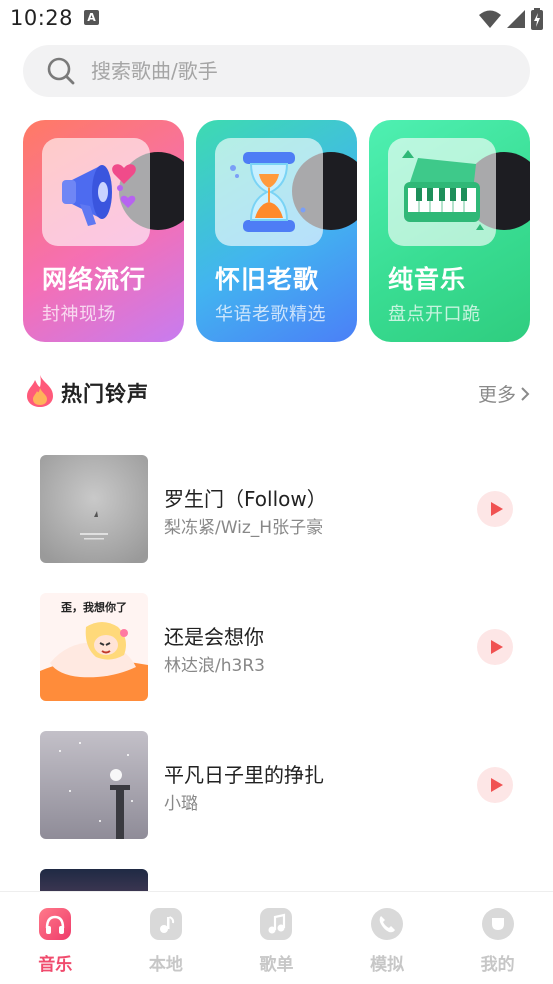  I want to click on song-row: 平凡日子里的挣扎 小璐, so click(276, 785).